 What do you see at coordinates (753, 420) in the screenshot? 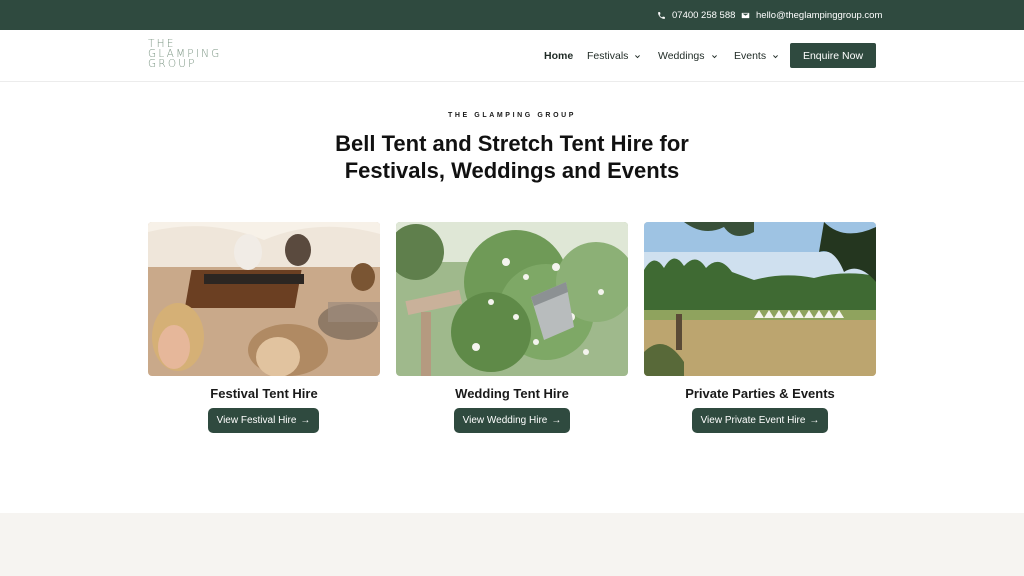
I see `button-label: View Private Event Hire` at bounding box center [753, 420].